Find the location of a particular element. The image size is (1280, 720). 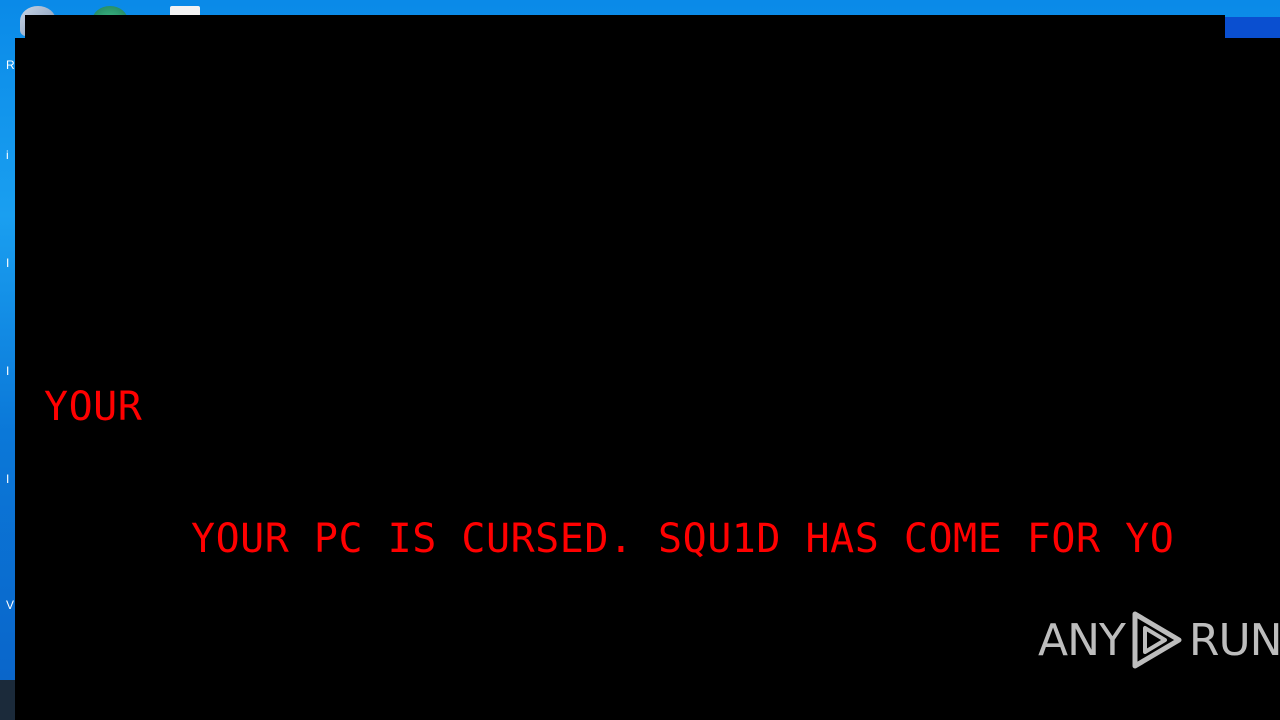

play-logo-icon is located at coordinates (1157, 640).